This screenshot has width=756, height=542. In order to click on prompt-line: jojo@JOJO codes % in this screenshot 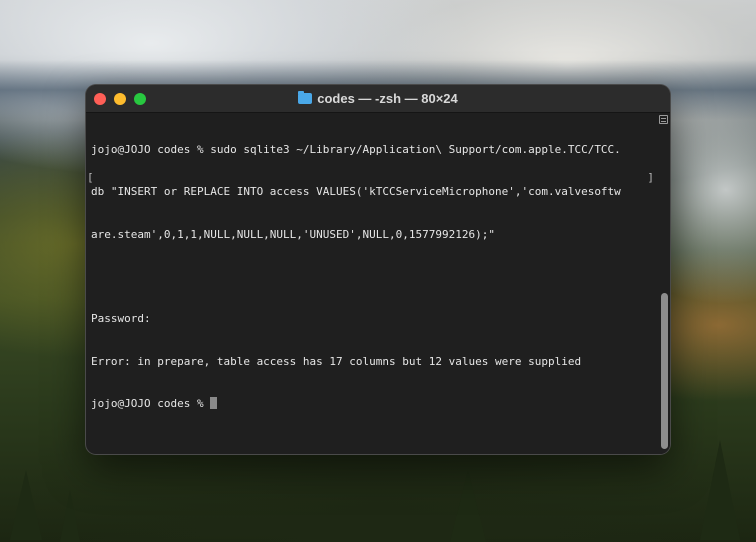, I will do `click(372, 403)`.